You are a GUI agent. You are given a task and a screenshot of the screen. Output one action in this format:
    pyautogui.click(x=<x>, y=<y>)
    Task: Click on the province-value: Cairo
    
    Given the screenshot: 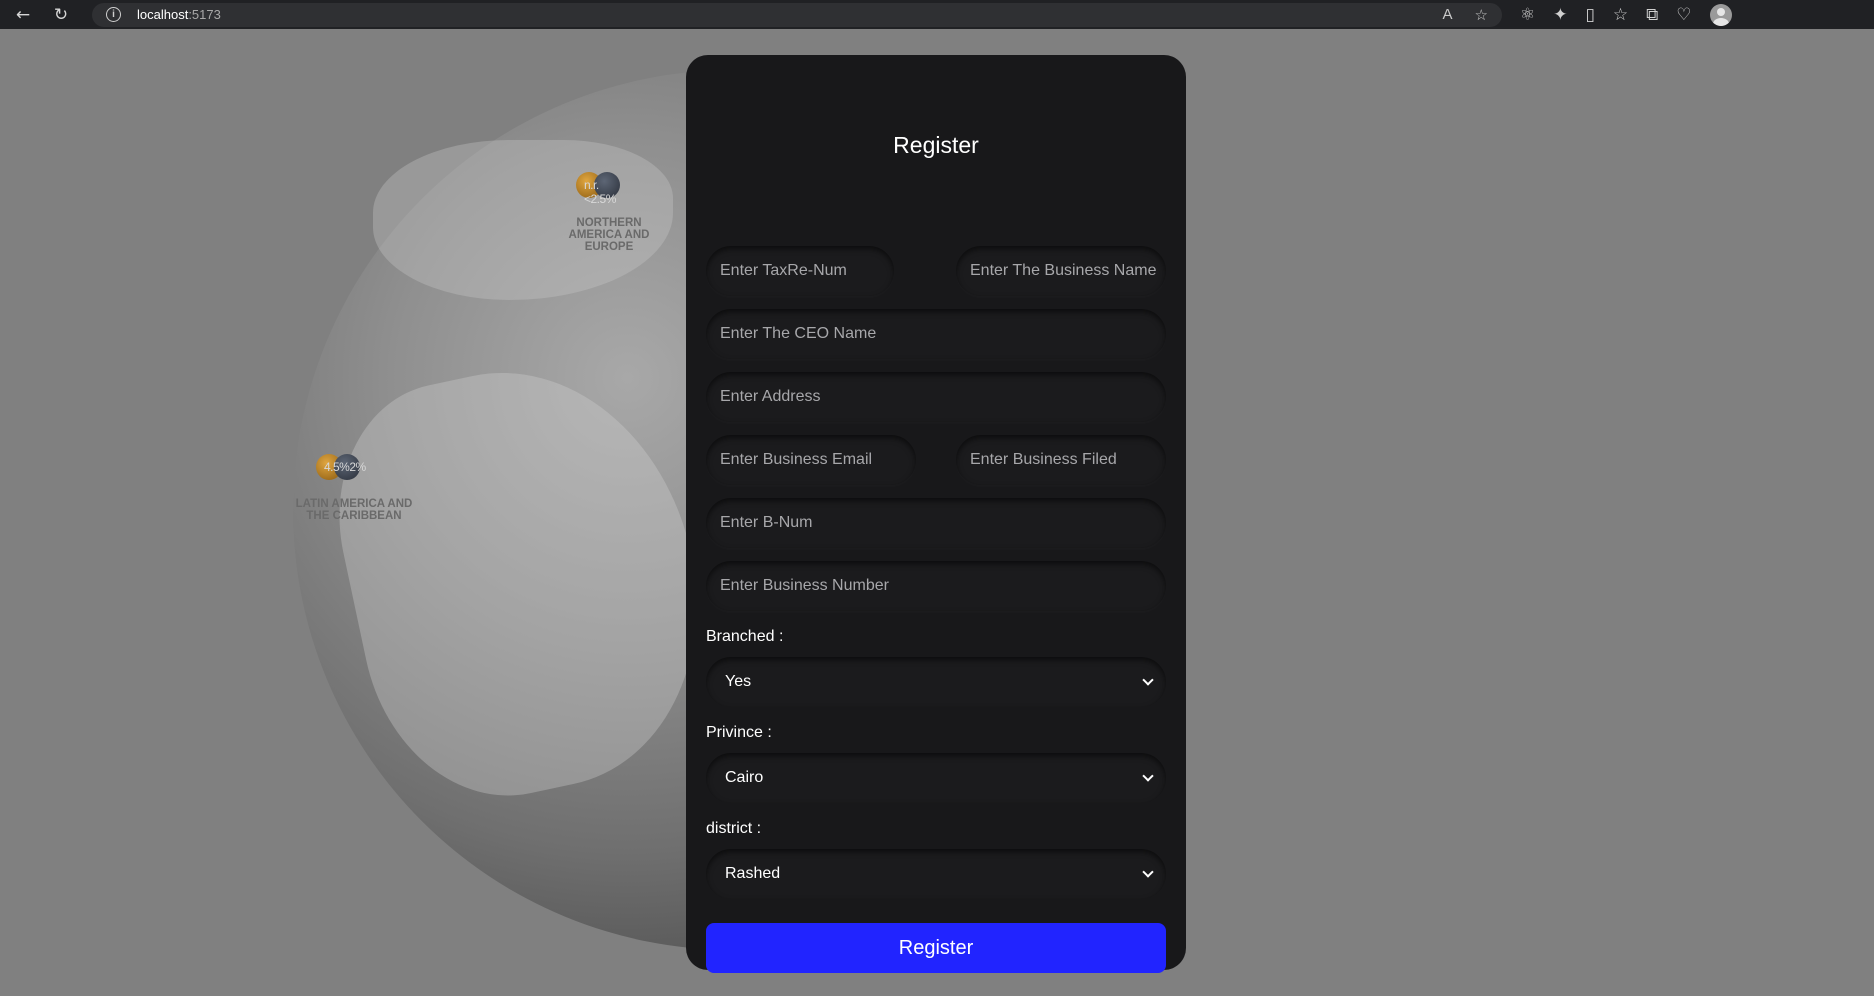 What is the action you would take?
    pyautogui.click(x=744, y=777)
    